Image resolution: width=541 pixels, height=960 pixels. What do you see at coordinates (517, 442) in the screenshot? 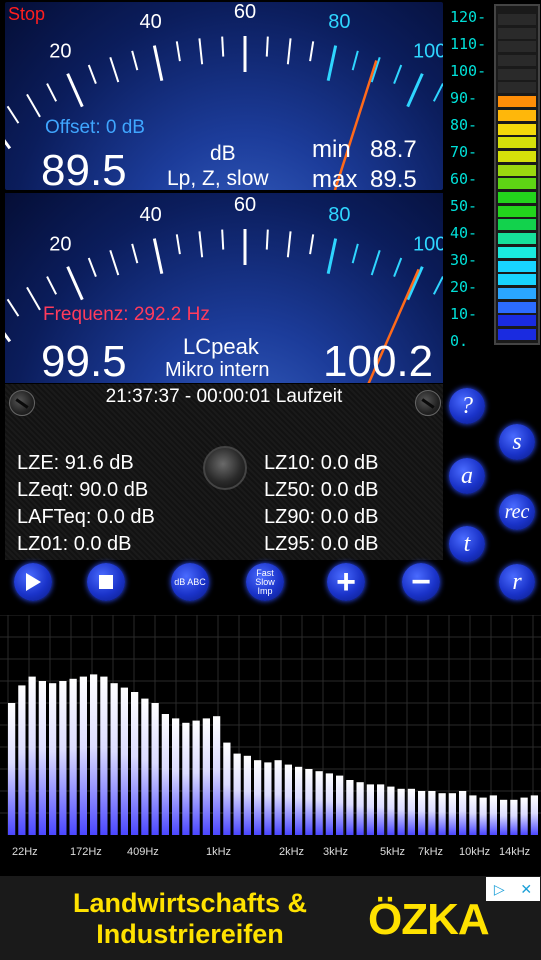
I see `s-button: s` at bounding box center [517, 442].